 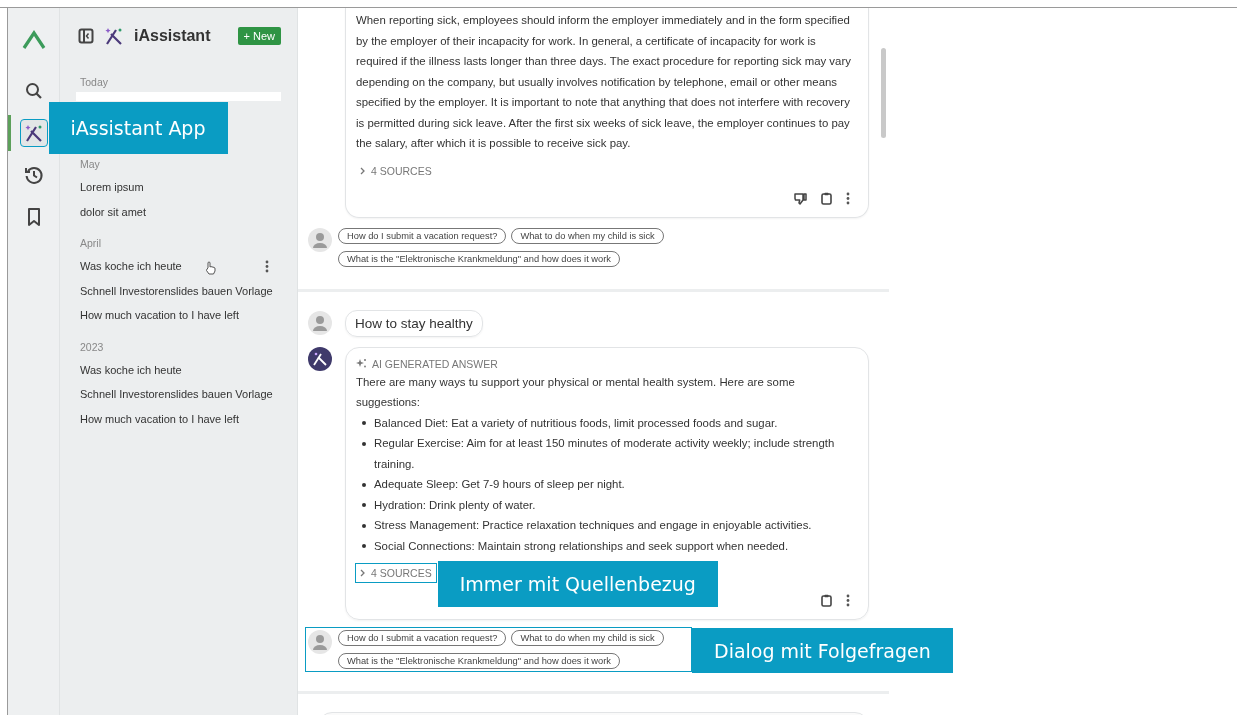 What do you see at coordinates (577, 584) in the screenshot?
I see `callout-label: Immer mit Quellenbezug` at bounding box center [577, 584].